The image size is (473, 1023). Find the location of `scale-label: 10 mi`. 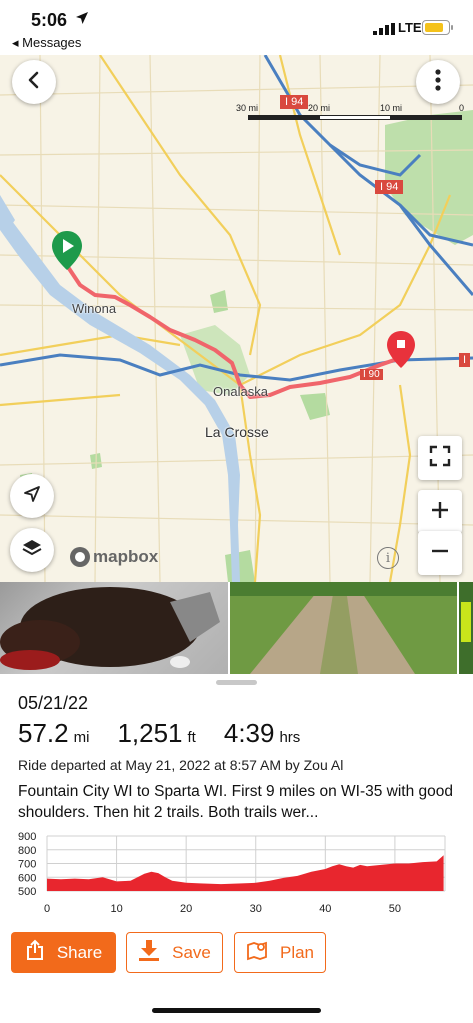

scale-label: 10 mi is located at coordinates (391, 108).